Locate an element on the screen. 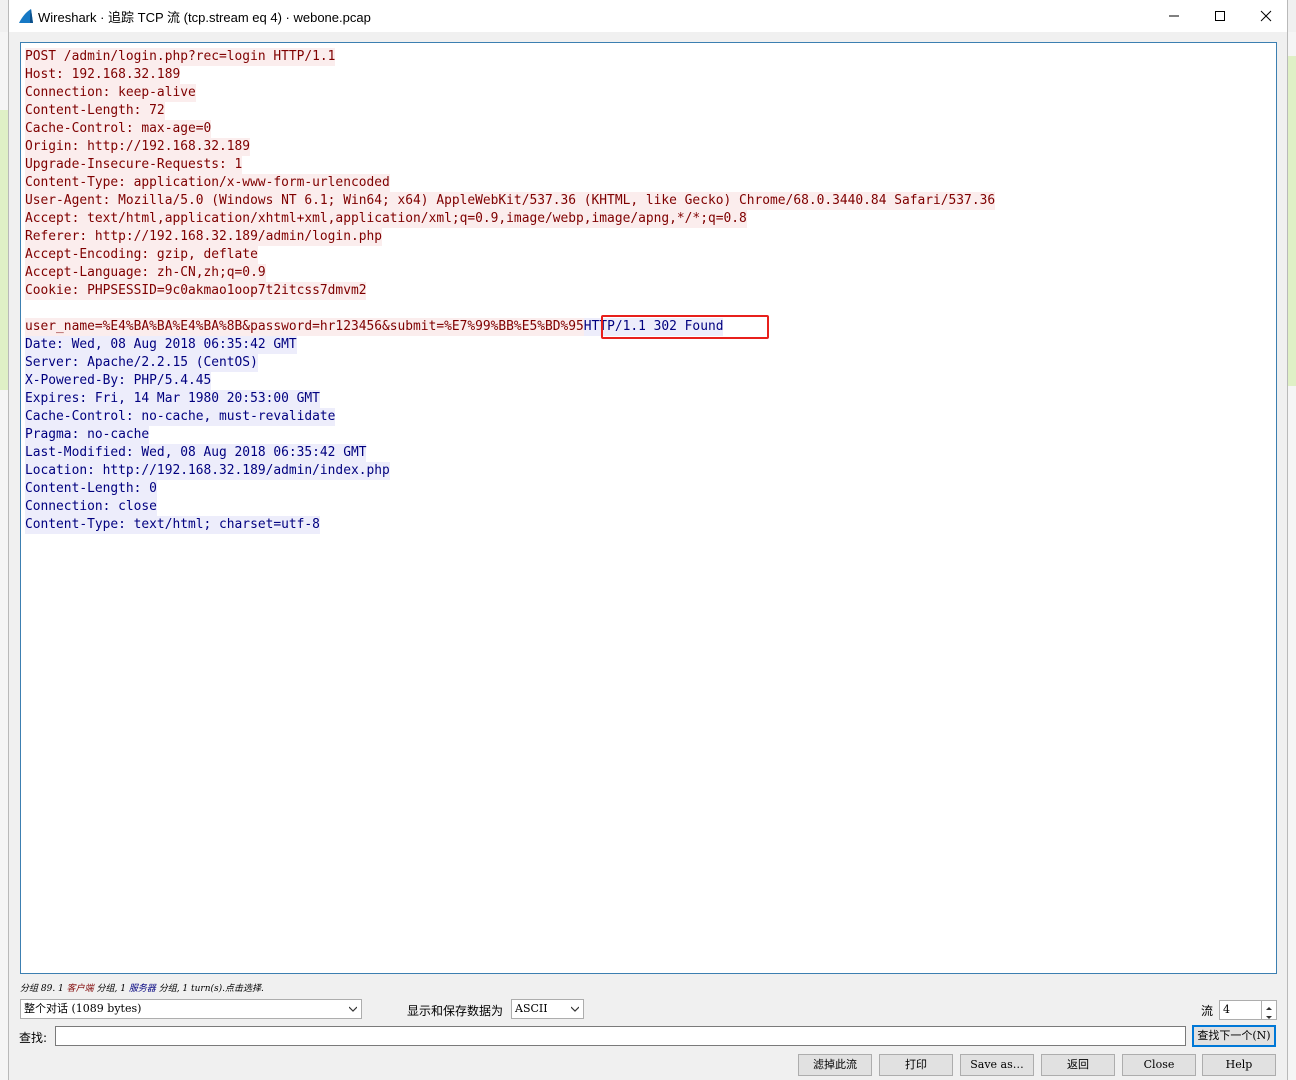  stream-line: Expires: Fri, 14 Mar 1980 20:53:00 GMT is located at coordinates (510, 399).